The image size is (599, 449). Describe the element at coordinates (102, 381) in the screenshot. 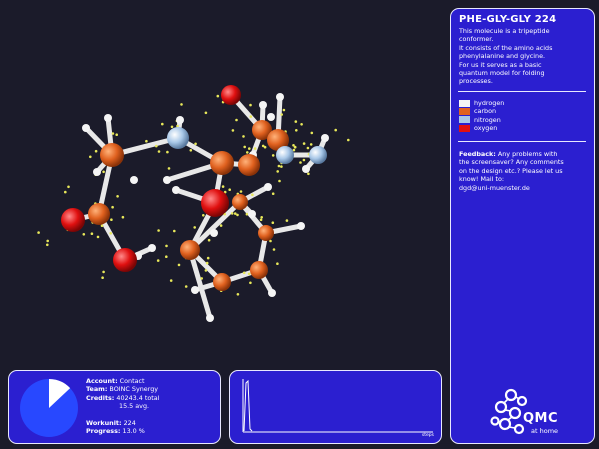

I see `account-label: Account:` at that location.